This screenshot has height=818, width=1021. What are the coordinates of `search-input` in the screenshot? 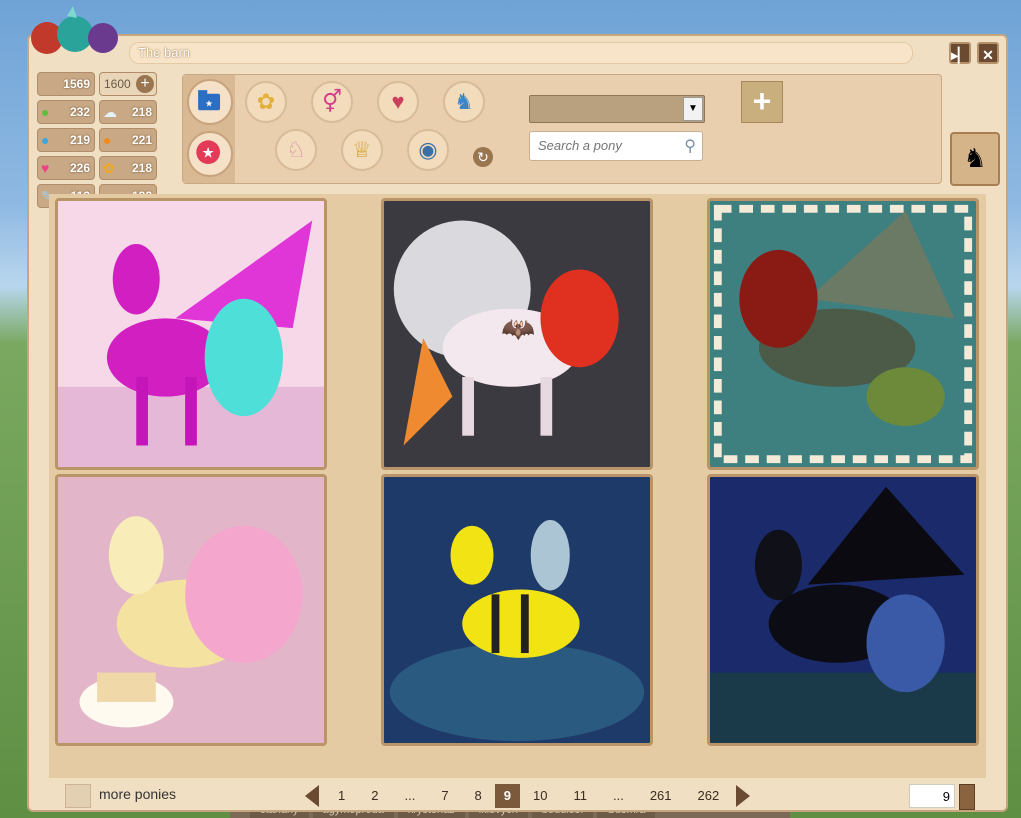 It's located at (608, 145).